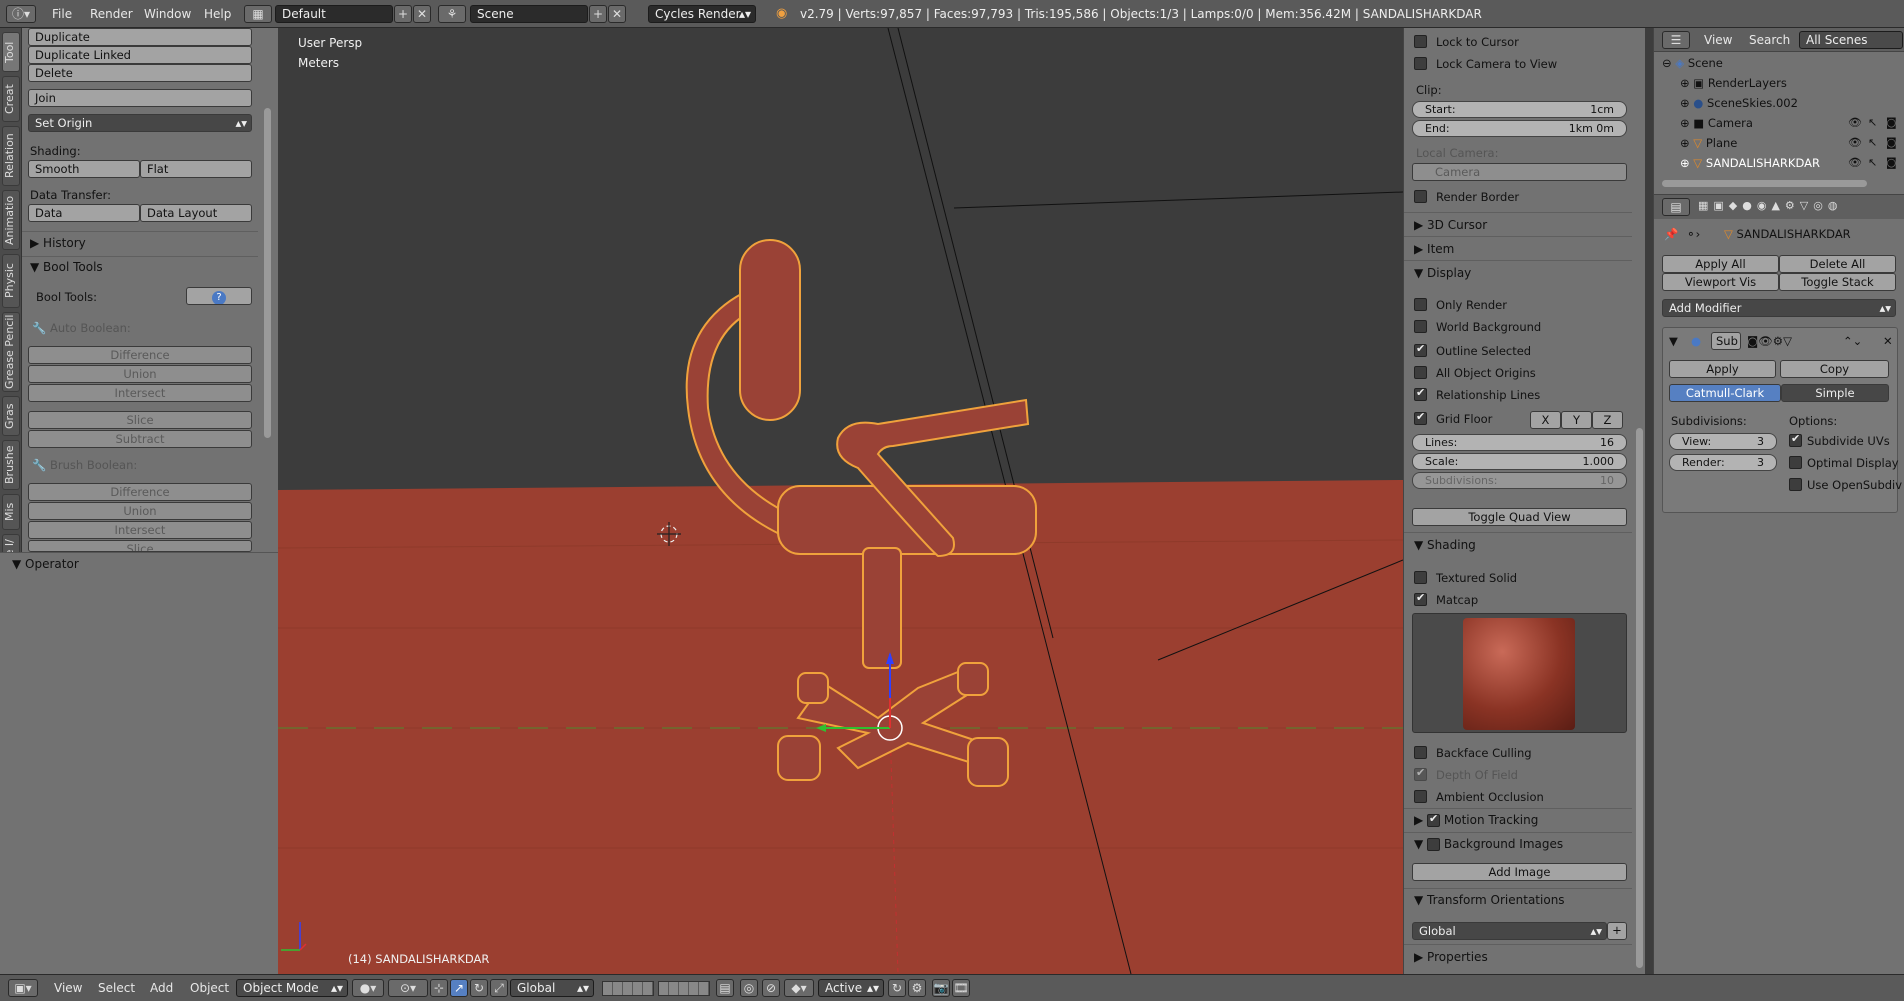 This screenshot has width=1904, height=1001. Describe the element at coordinates (1779, 308) in the screenshot. I see `add-modifier-dropdown: Add Modifier ▴▾` at that location.